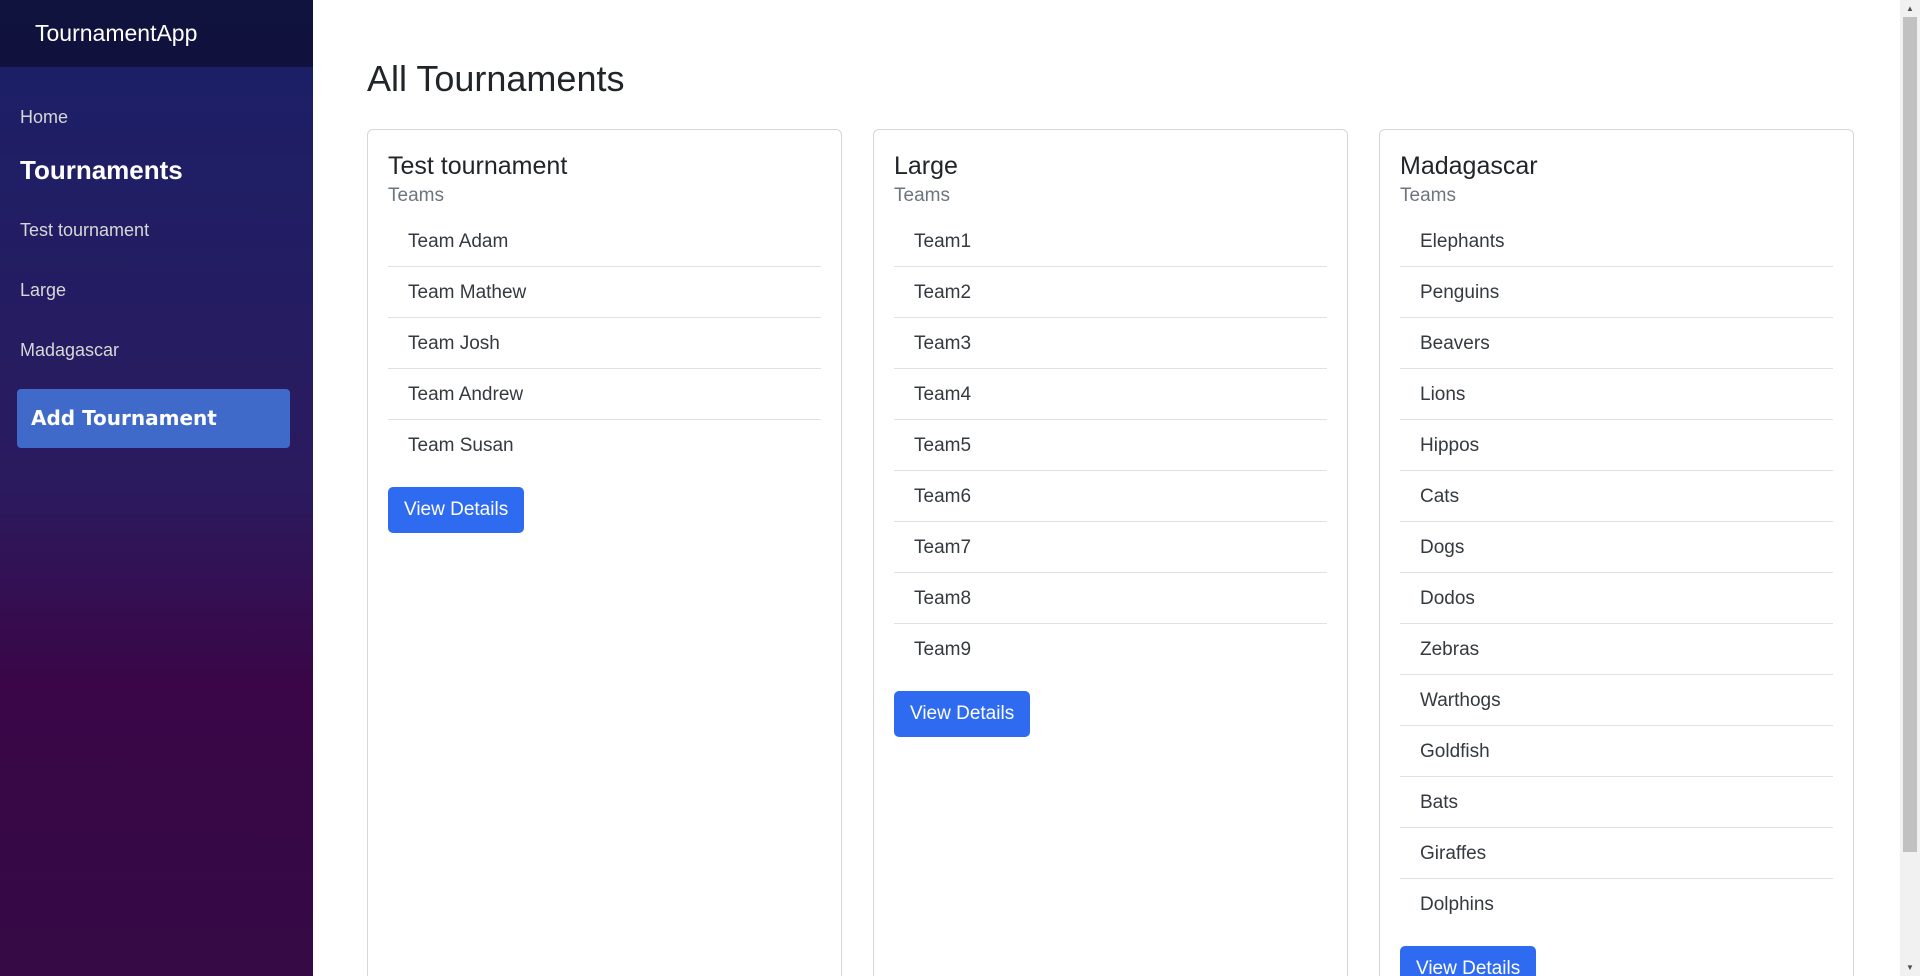 The image size is (1920, 976). Describe the element at coordinates (943, 649) in the screenshot. I see `list-item: Team9` at that location.